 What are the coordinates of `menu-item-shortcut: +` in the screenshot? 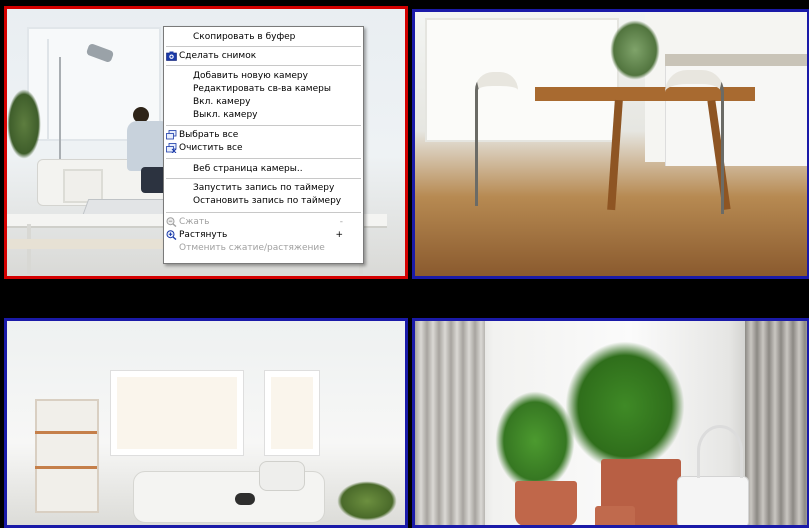 It's located at (339, 235).